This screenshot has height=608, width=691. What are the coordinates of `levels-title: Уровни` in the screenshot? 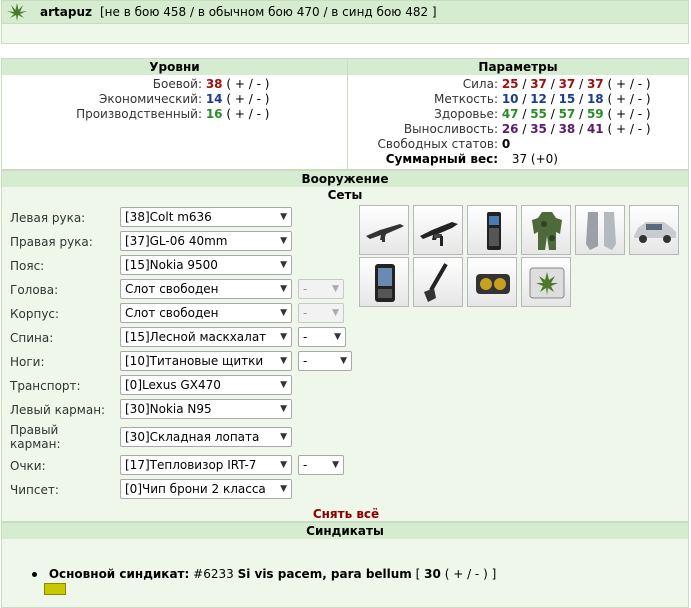 It's located at (174, 67).